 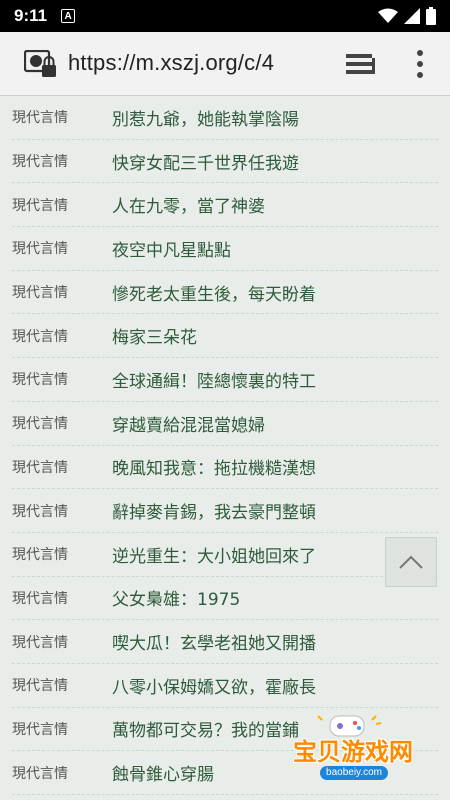 I want to click on book-title-link: 快穿女配三千世界任我遊, so click(x=205, y=161).